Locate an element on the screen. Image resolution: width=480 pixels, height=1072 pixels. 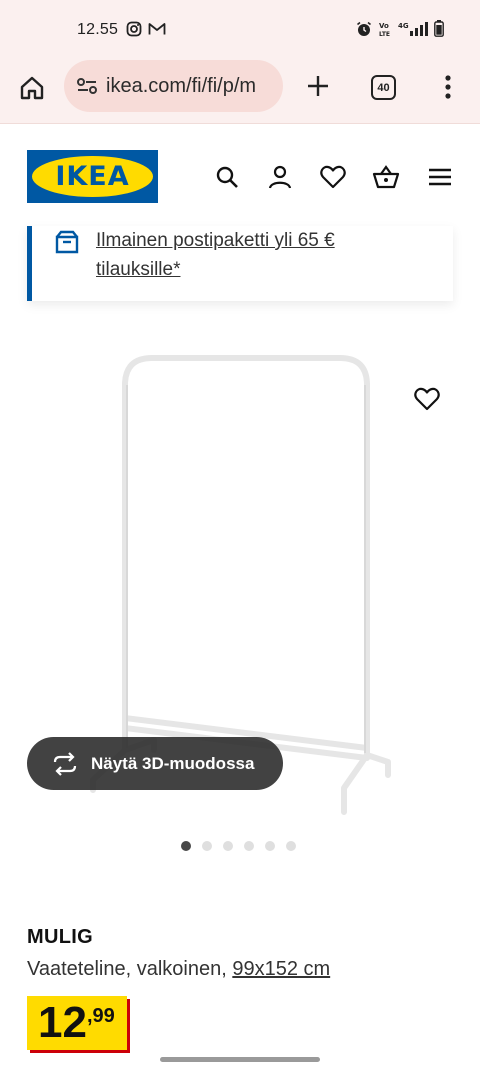
home-icon is located at coordinates (32, 88).